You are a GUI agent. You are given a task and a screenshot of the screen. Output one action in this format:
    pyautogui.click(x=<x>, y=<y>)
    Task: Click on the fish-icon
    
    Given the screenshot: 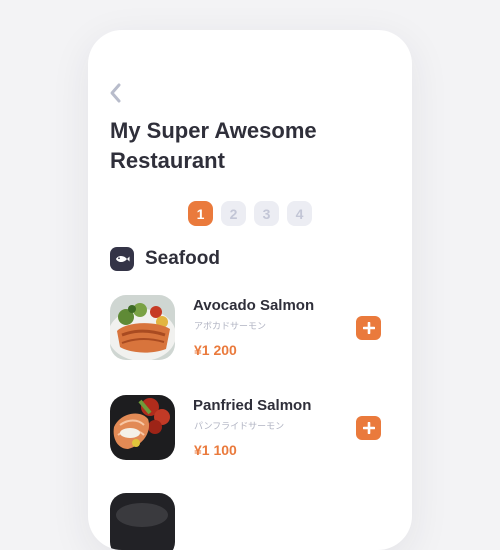 What is the action you would take?
    pyautogui.click(x=122, y=259)
    